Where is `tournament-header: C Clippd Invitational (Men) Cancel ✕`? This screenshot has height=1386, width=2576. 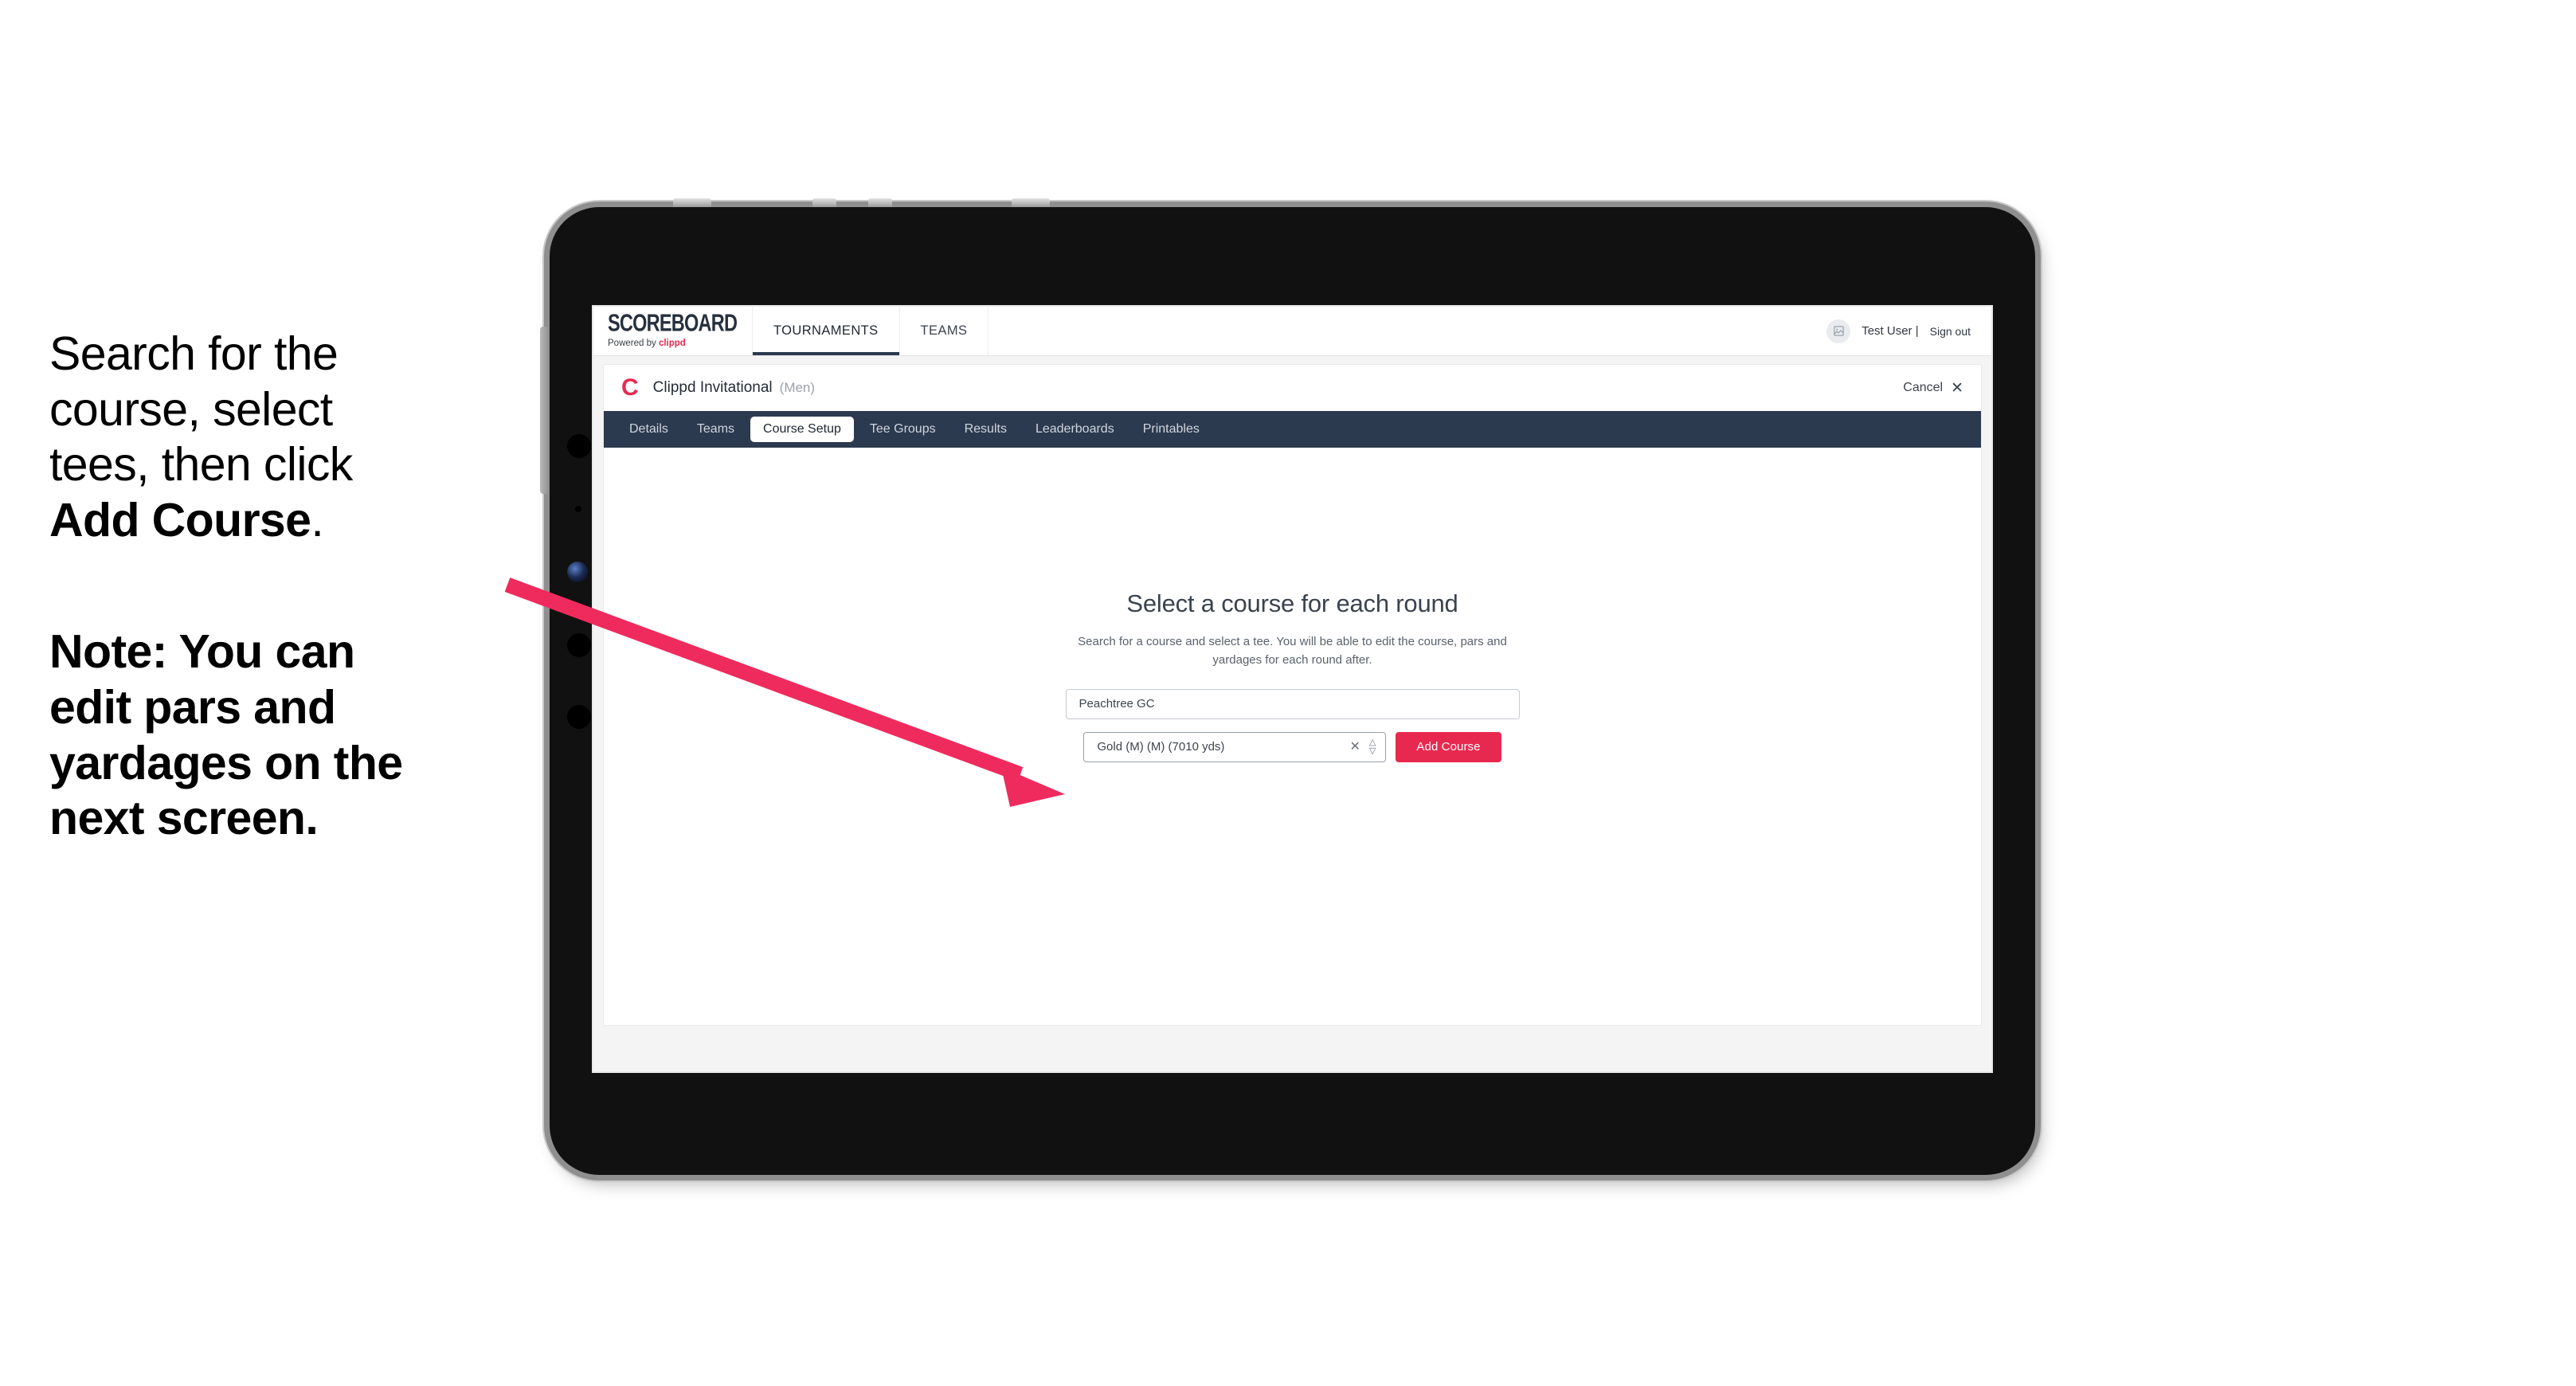 tournament-header: C Clippd Invitational (Men) Cancel ✕ is located at coordinates (1292, 388).